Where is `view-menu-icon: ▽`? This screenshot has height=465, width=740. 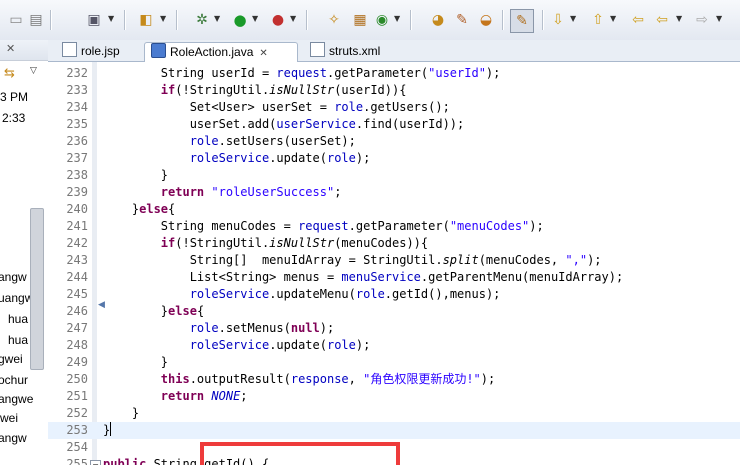 view-menu-icon: ▽ is located at coordinates (33, 71).